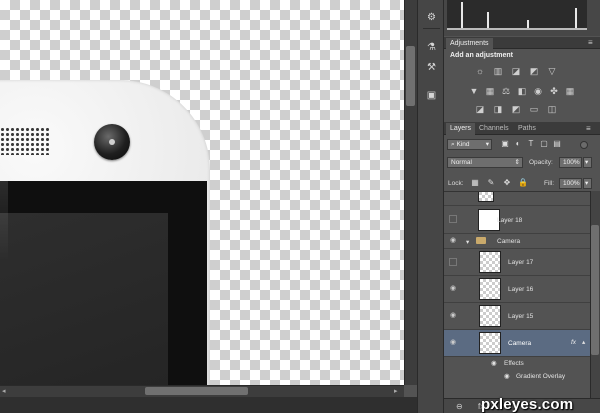  What do you see at coordinates (570, 91) in the screenshot?
I see `color-lookup-icon: ▦` at bounding box center [570, 91].